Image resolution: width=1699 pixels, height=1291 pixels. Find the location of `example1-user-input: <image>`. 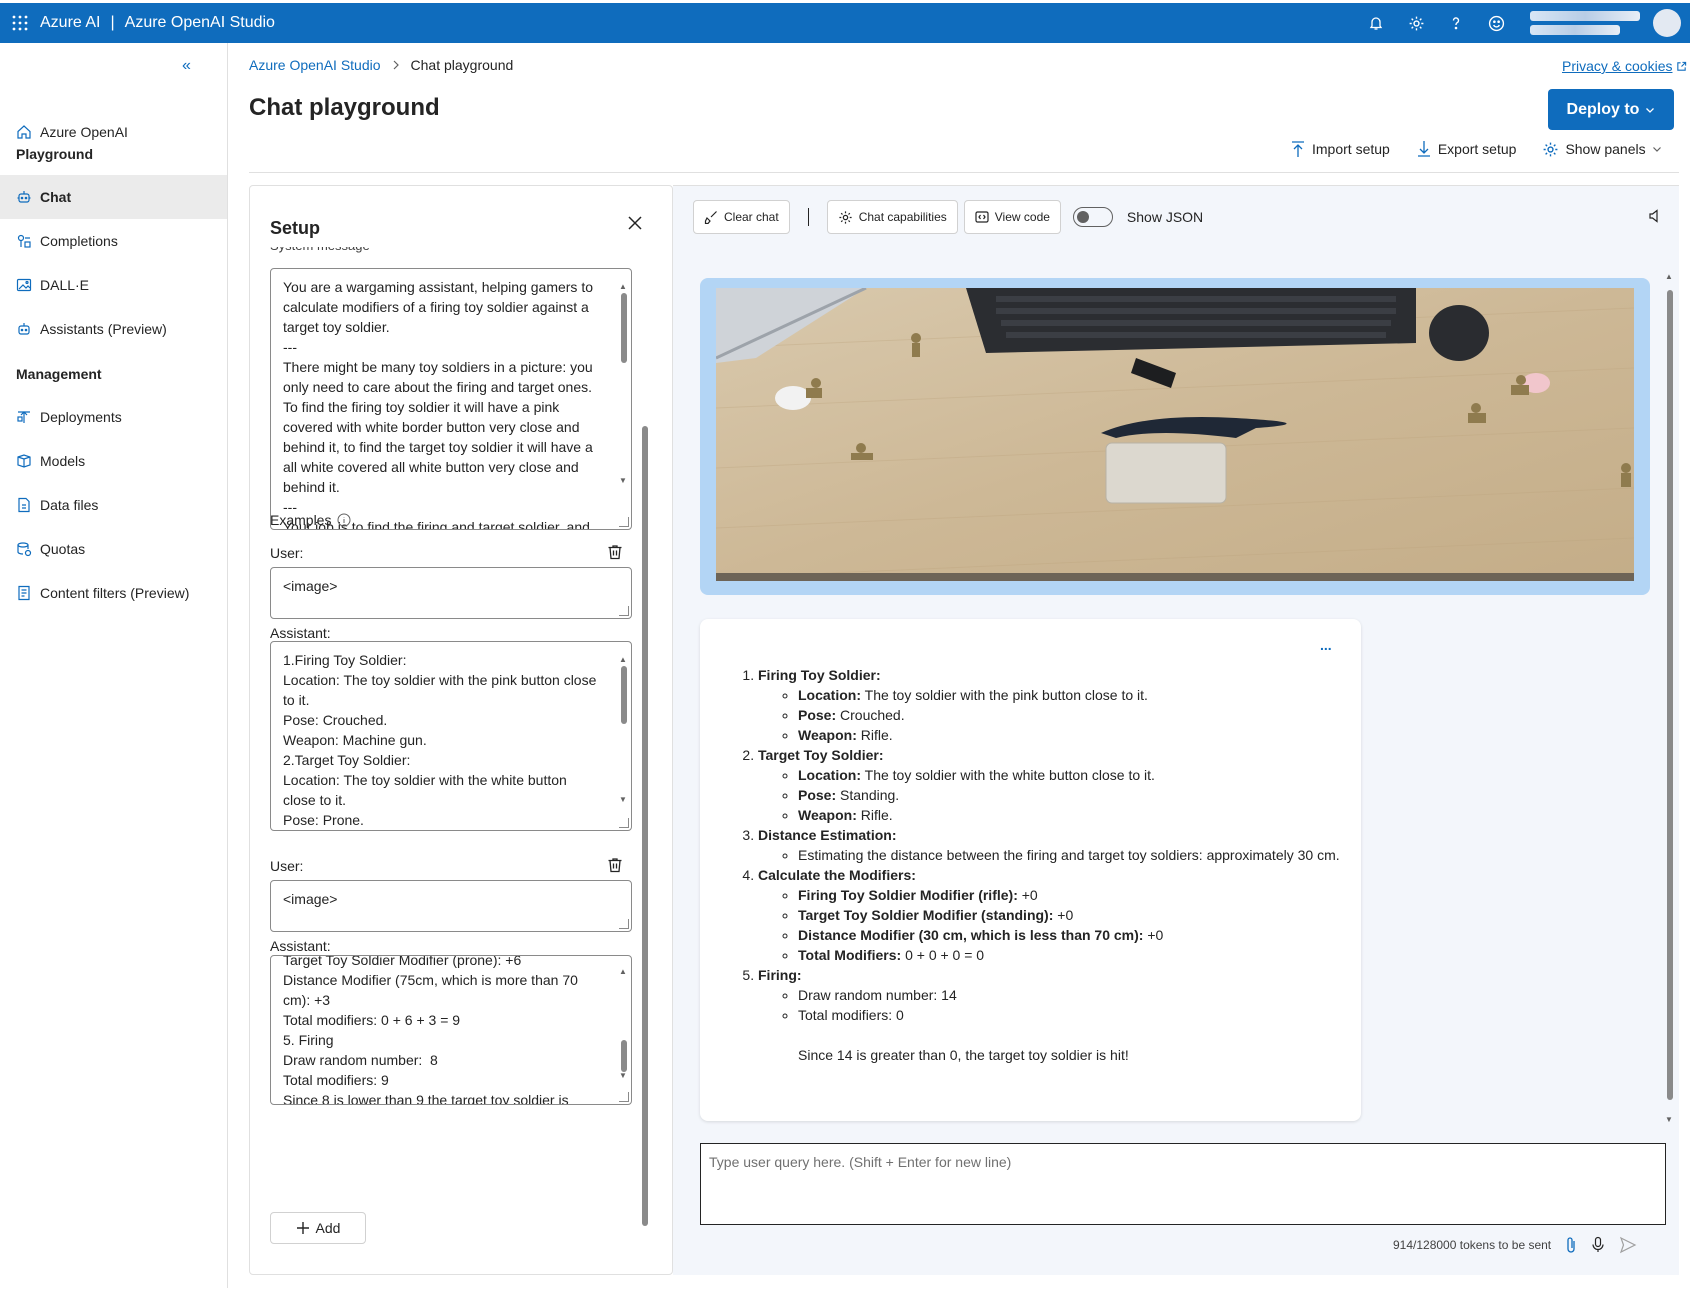

example1-user-input: <image> is located at coordinates (451, 593).